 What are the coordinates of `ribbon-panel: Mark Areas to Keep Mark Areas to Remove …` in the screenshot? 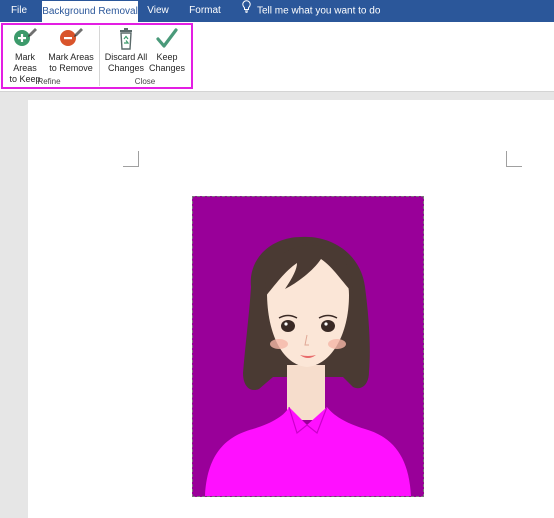 It's located at (277, 57).